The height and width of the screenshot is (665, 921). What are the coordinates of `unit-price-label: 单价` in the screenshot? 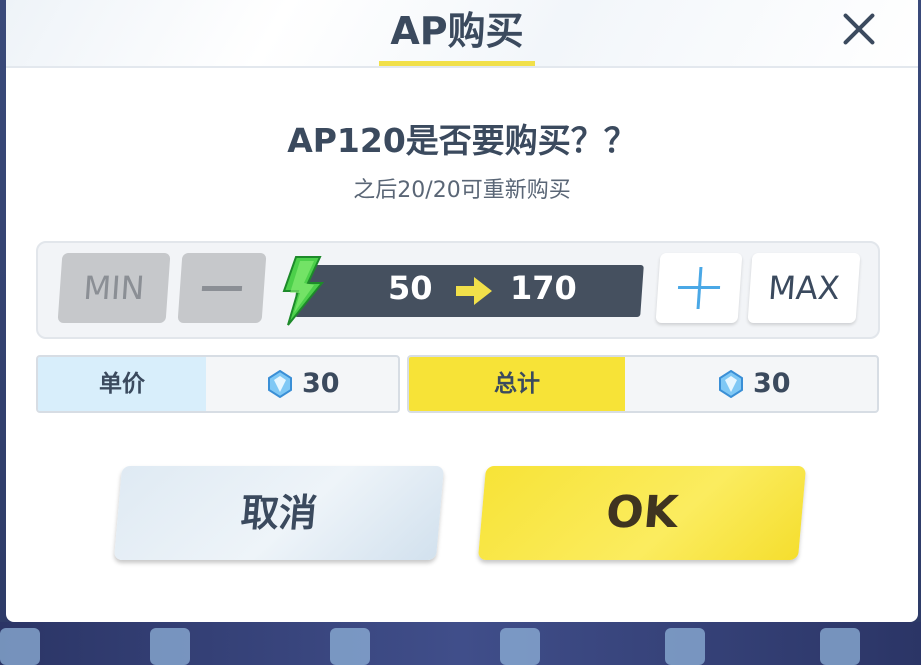 It's located at (122, 384).